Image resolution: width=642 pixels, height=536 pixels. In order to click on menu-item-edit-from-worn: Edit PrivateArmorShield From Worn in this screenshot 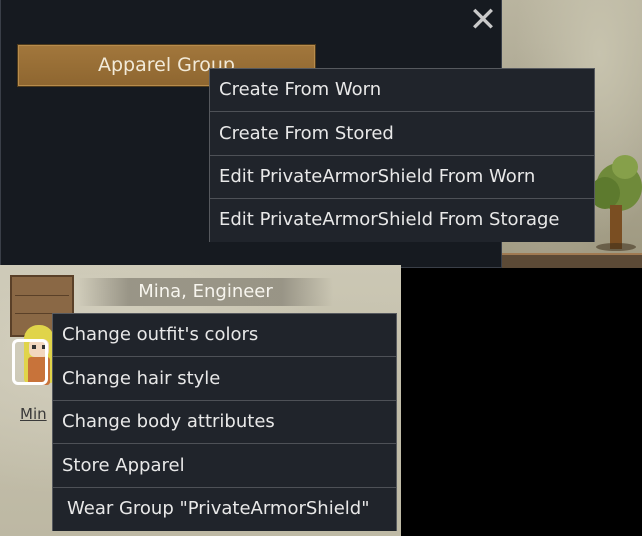, I will do `click(402, 177)`.